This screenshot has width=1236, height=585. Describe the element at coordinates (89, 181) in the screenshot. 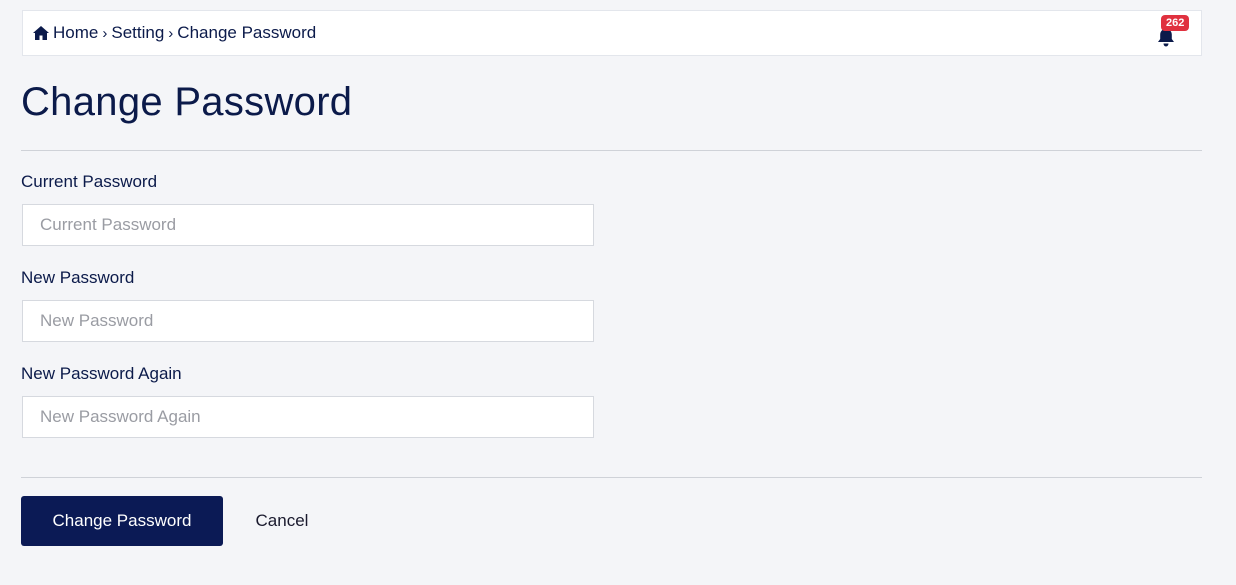

I see `current-password-label: Current Password` at that location.